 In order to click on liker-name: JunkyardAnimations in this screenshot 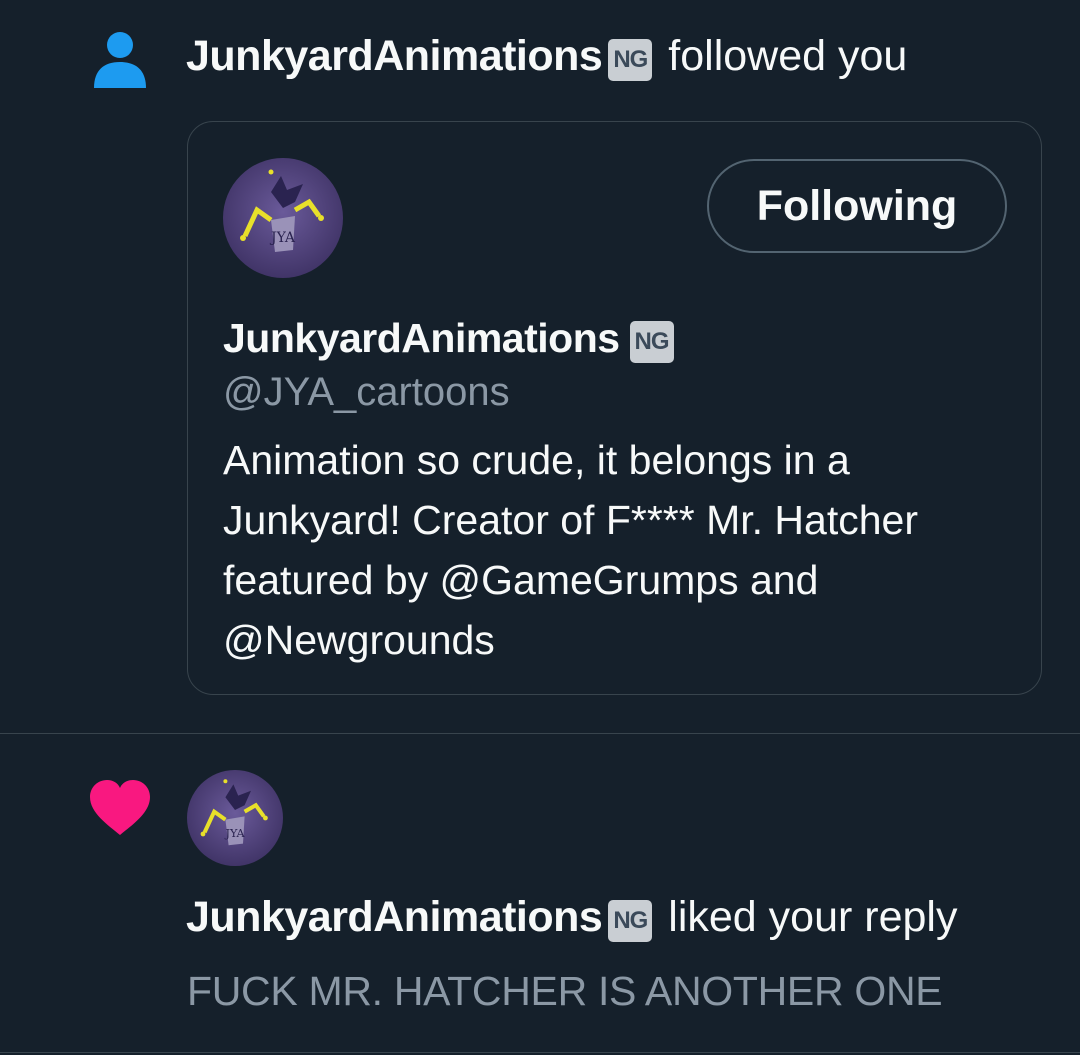, I will do `click(394, 917)`.